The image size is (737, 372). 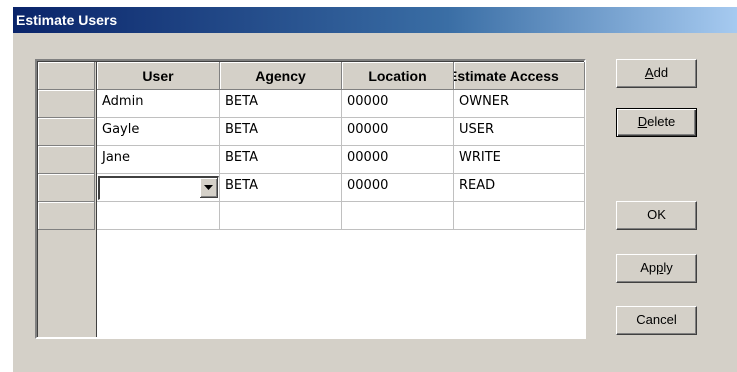 I want to click on cell-access: WRITE, so click(x=519, y=160).